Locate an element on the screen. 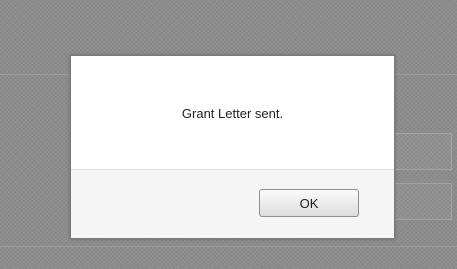 Image resolution: width=457 pixels, height=269 pixels. dialog-message: Grant Letter sent. is located at coordinates (232, 113).